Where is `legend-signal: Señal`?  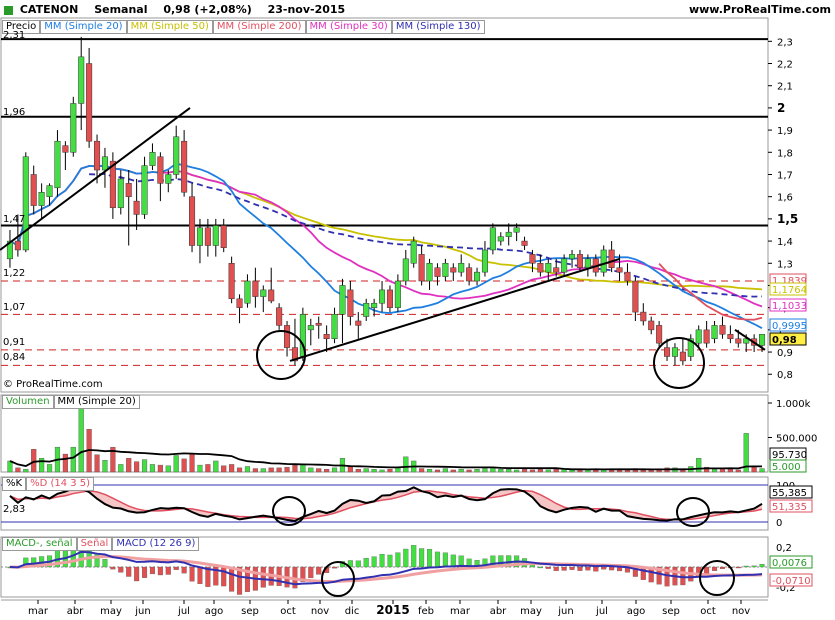 legend-signal: Señal is located at coordinates (94, 544).